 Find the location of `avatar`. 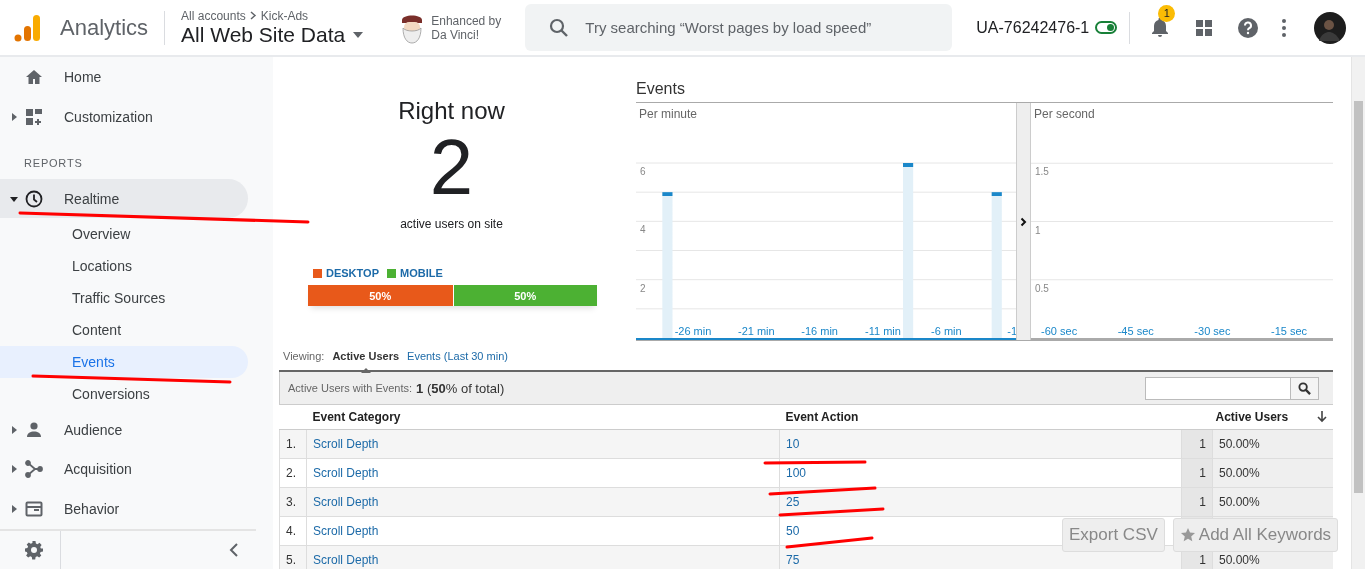

avatar is located at coordinates (1330, 27).